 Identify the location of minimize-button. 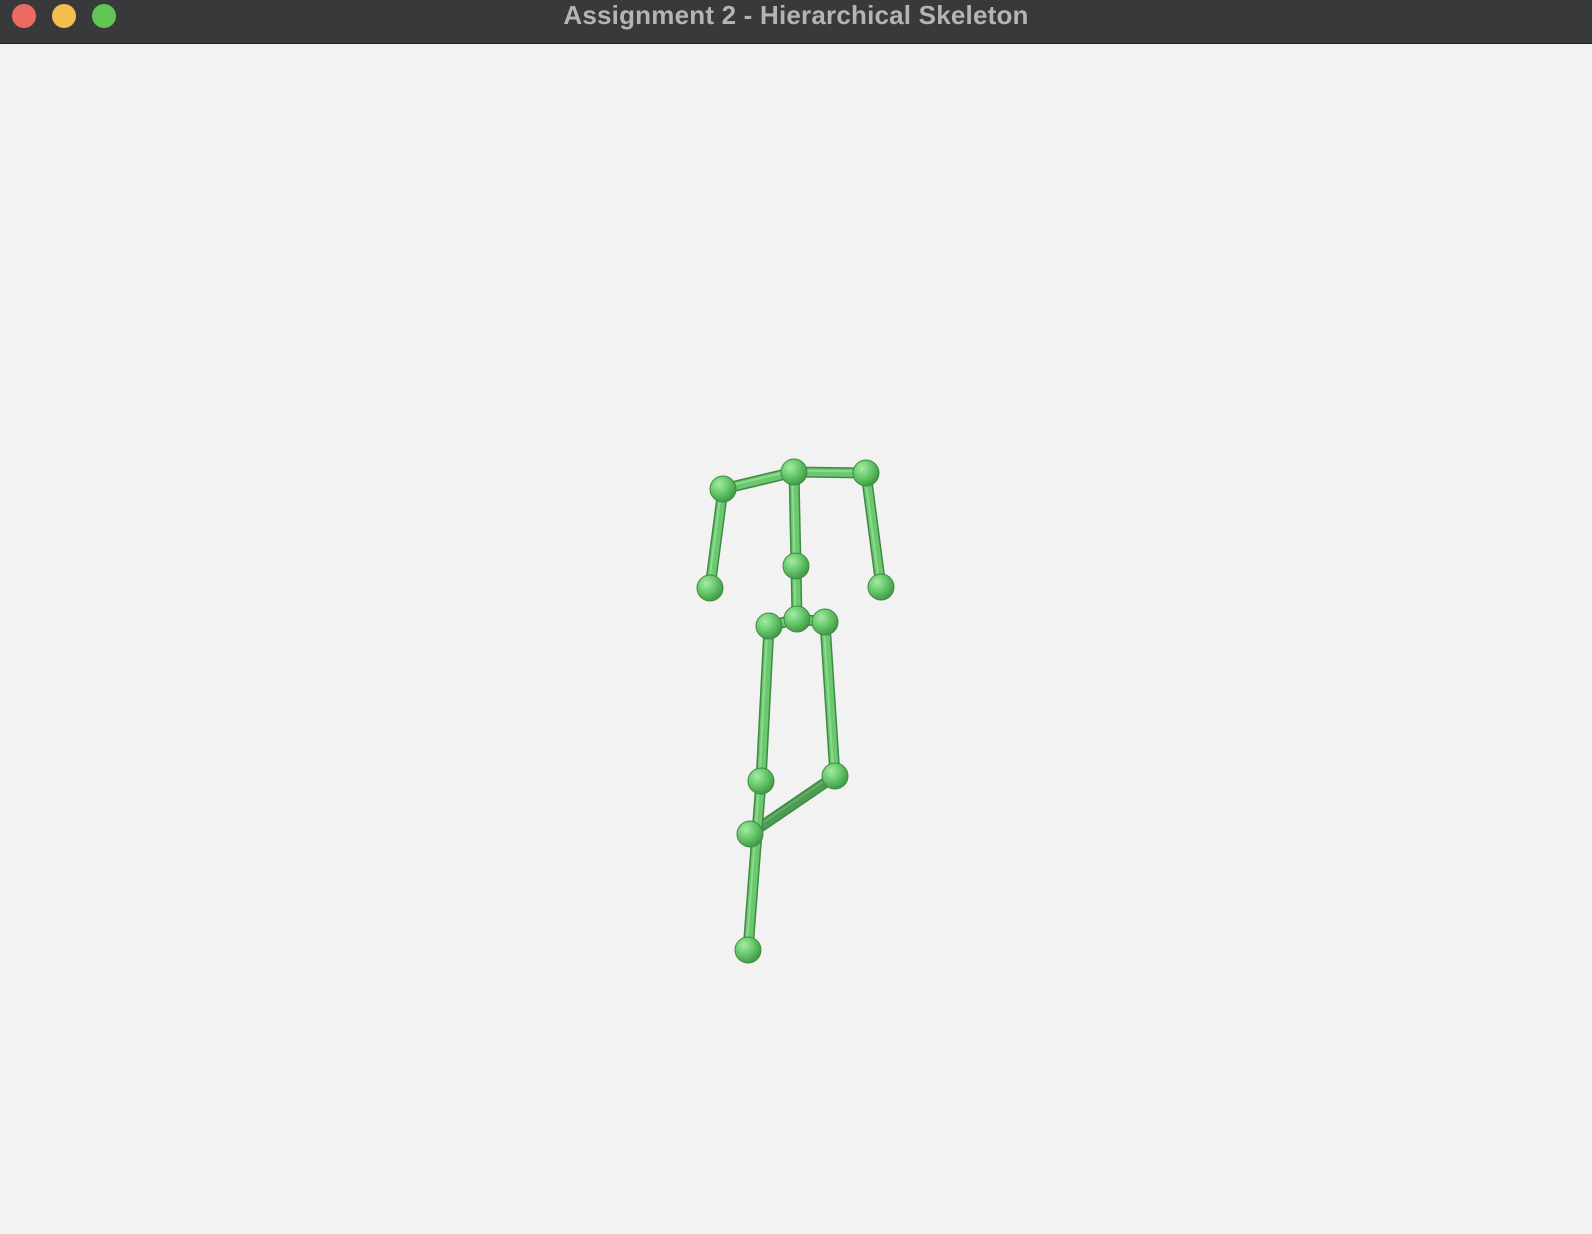
(64, 16).